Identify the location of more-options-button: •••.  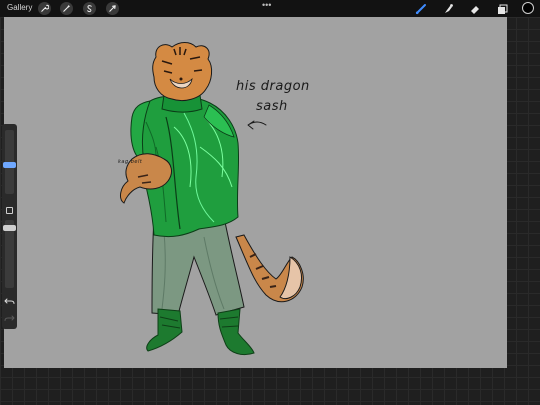
(266, 5).